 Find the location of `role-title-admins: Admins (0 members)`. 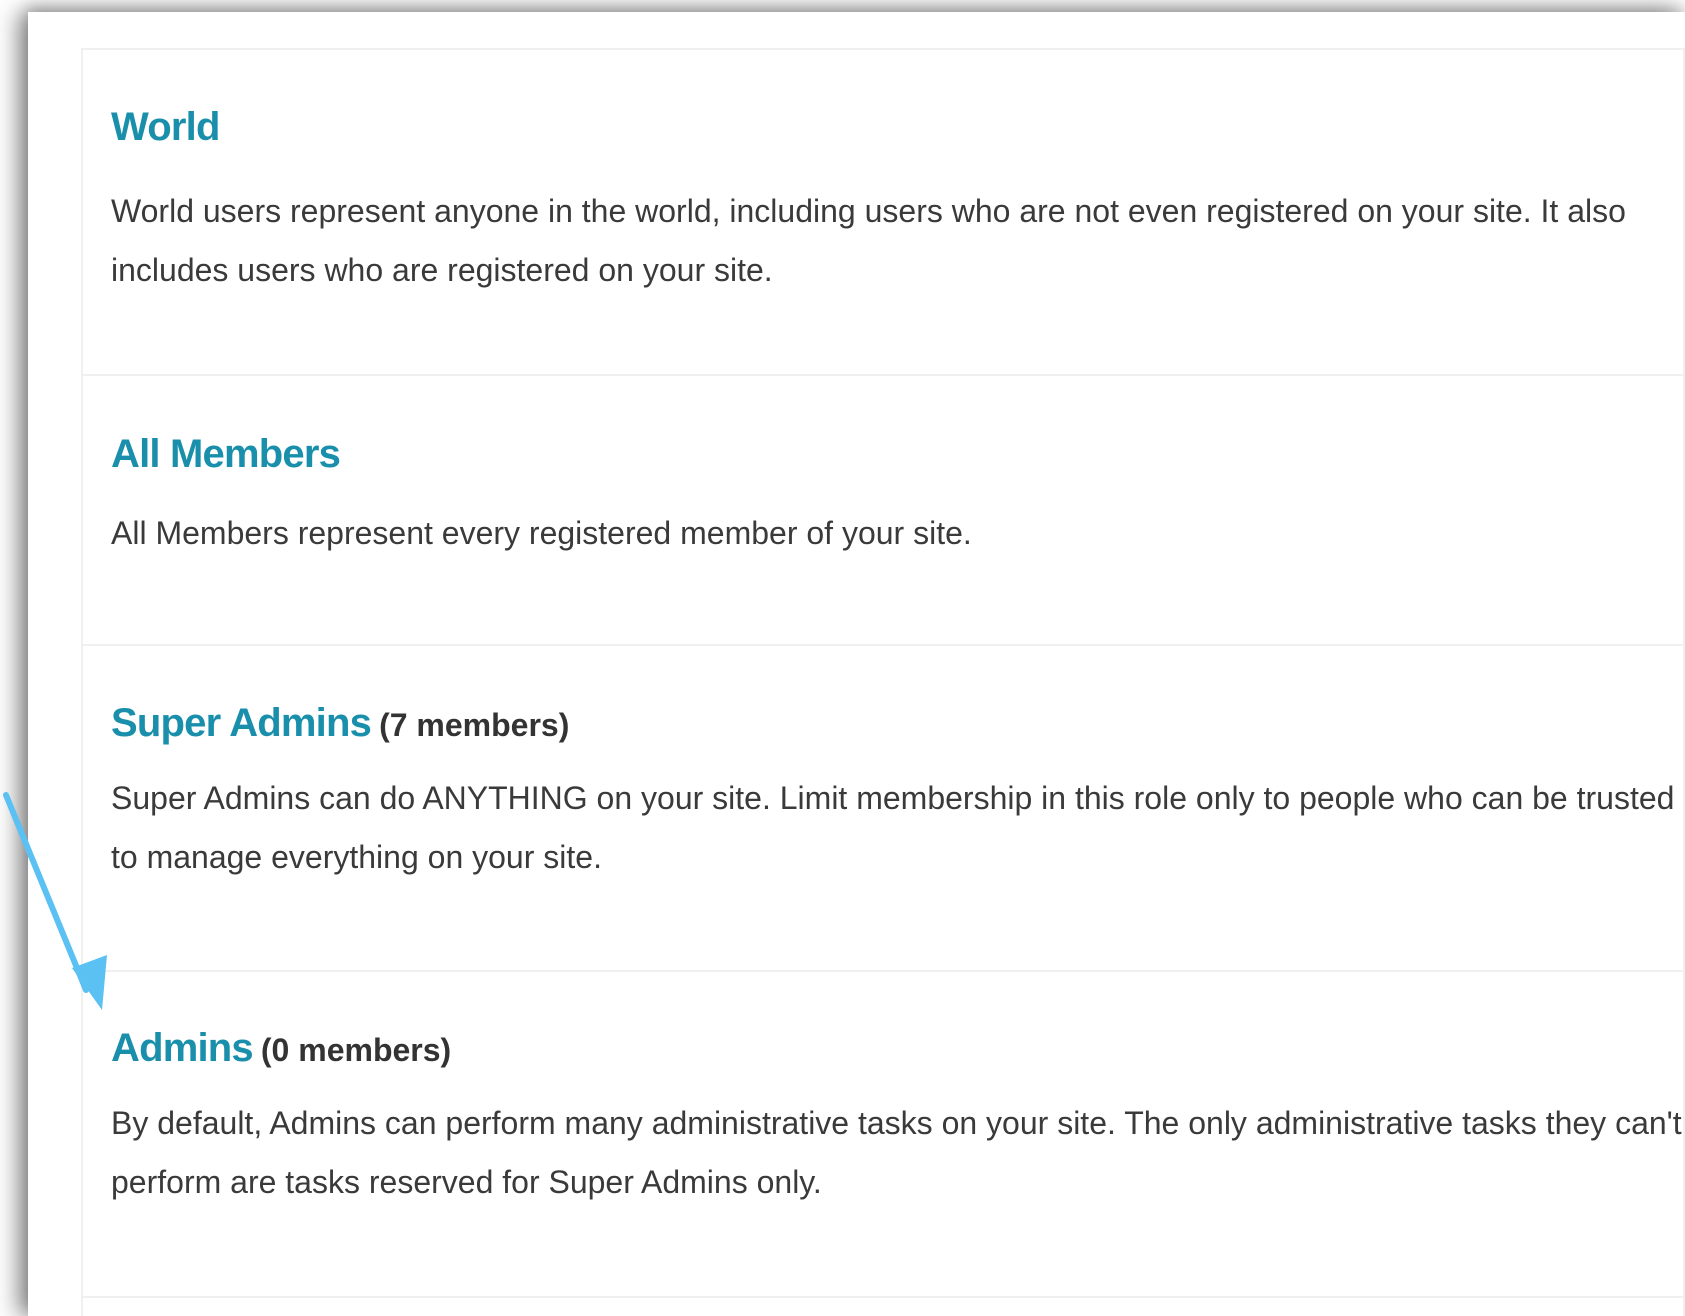

role-title-admins: Admins (0 members) is located at coordinates (897, 1021).